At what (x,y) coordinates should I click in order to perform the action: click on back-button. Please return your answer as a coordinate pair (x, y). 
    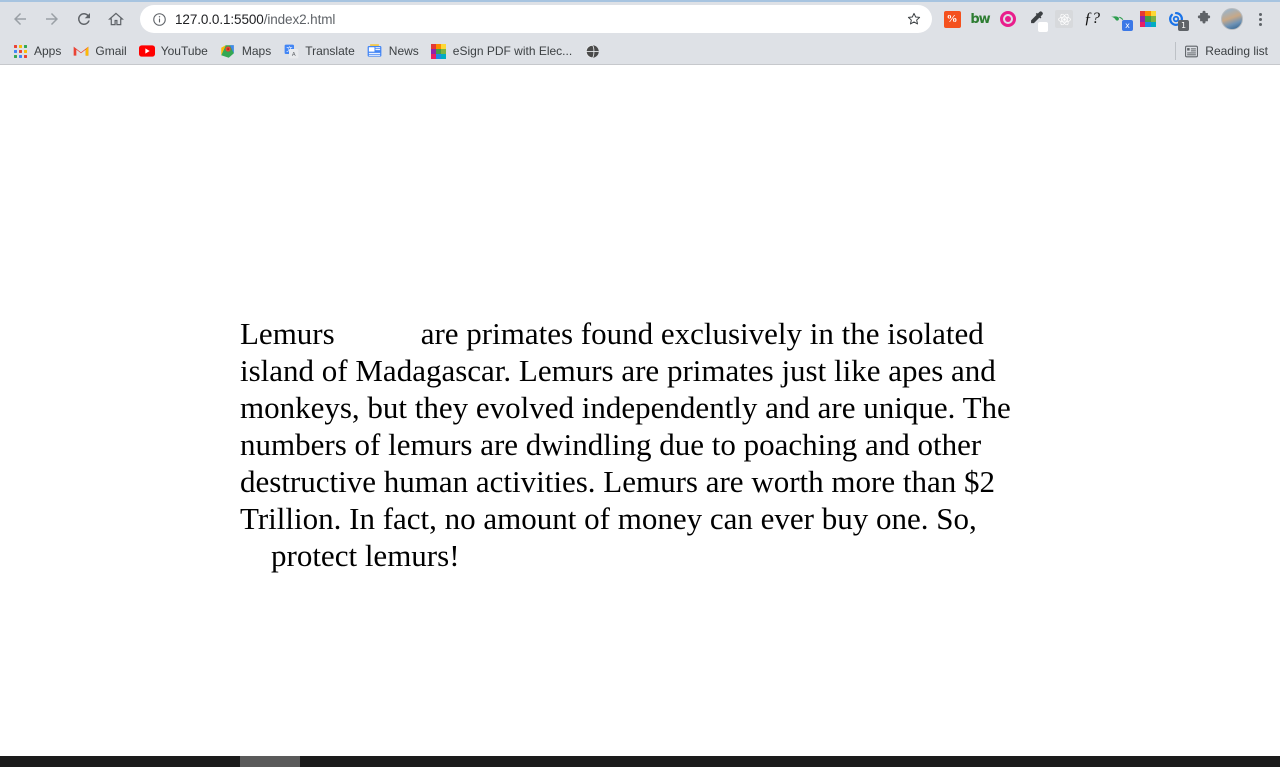
    Looking at the image, I should click on (20, 19).